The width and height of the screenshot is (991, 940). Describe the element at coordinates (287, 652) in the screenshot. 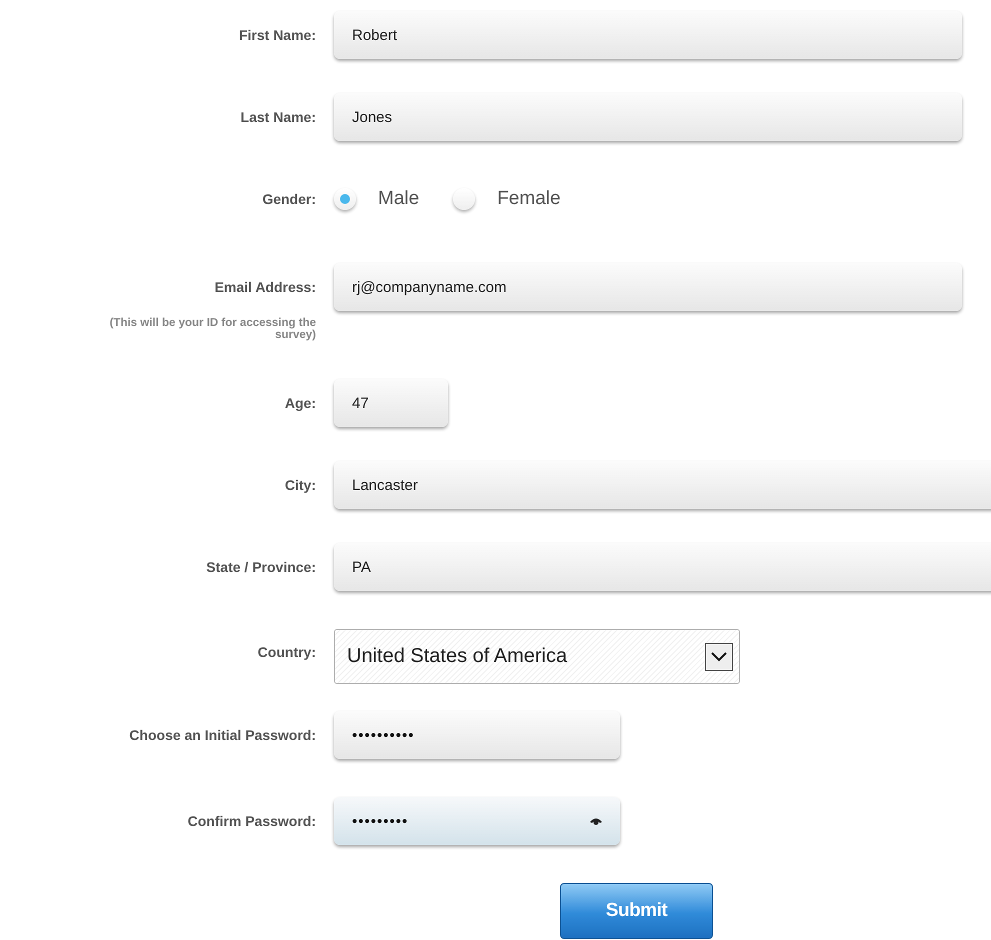

I see `field-label: Country:` at that location.